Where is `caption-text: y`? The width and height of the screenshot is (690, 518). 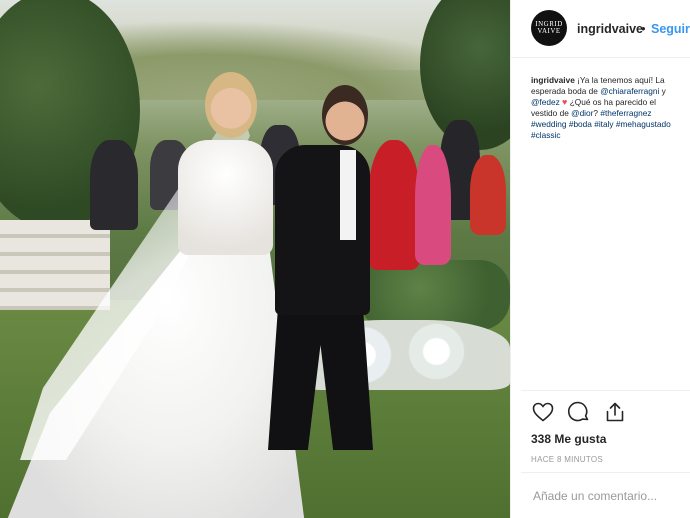 caption-text: y is located at coordinates (662, 91).